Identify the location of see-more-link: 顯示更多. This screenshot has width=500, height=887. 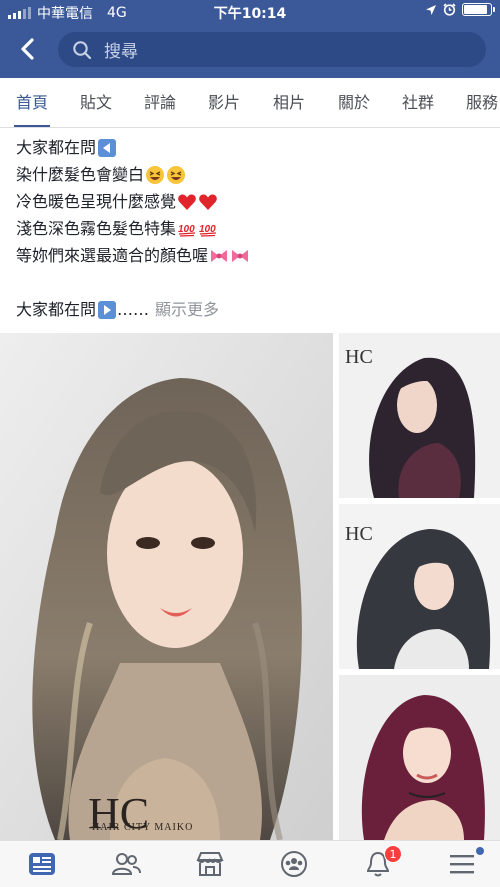
(187, 309).